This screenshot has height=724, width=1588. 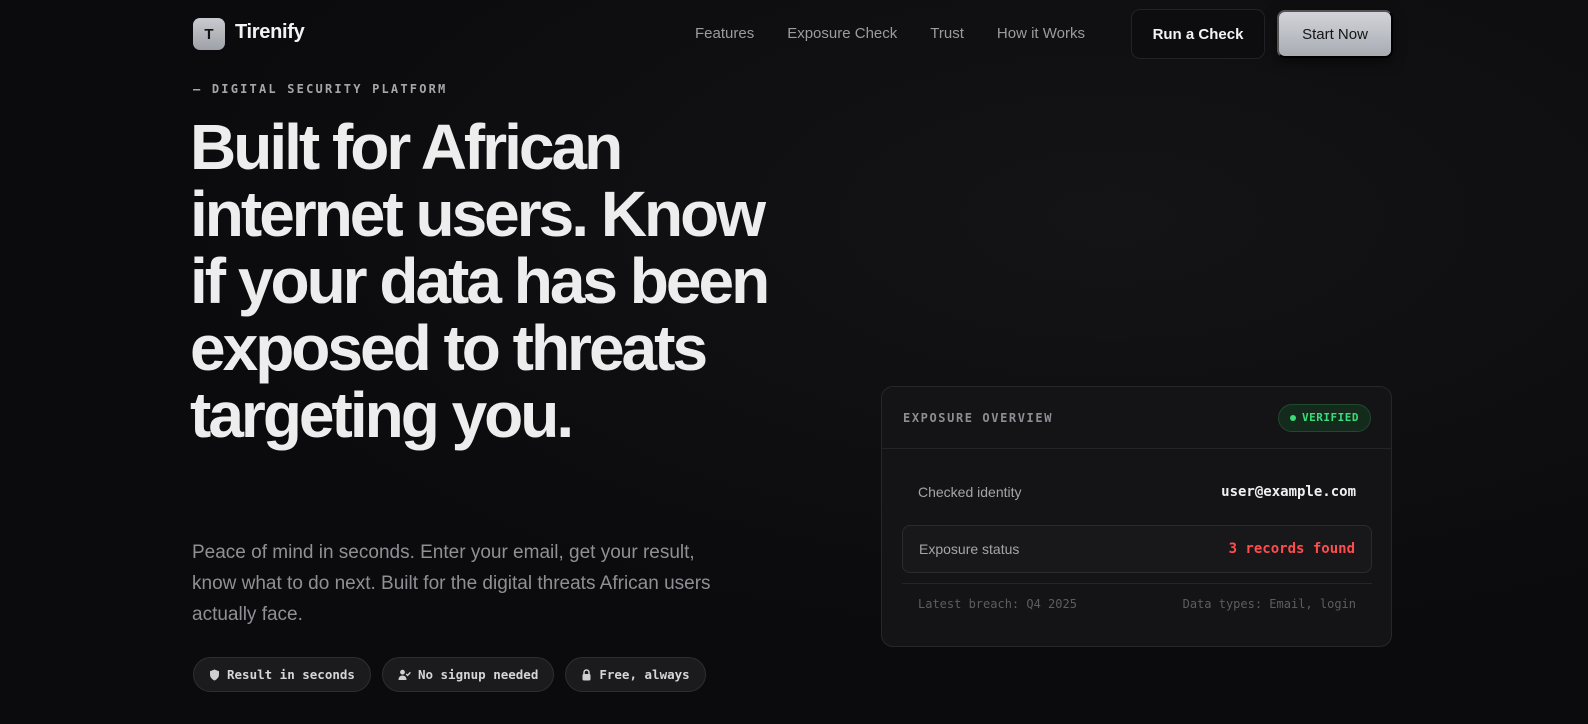 What do you see at coordinates (644, 674) in the screenshot?
I see `pill-label: Free, always` at bounding box center [644, 674].